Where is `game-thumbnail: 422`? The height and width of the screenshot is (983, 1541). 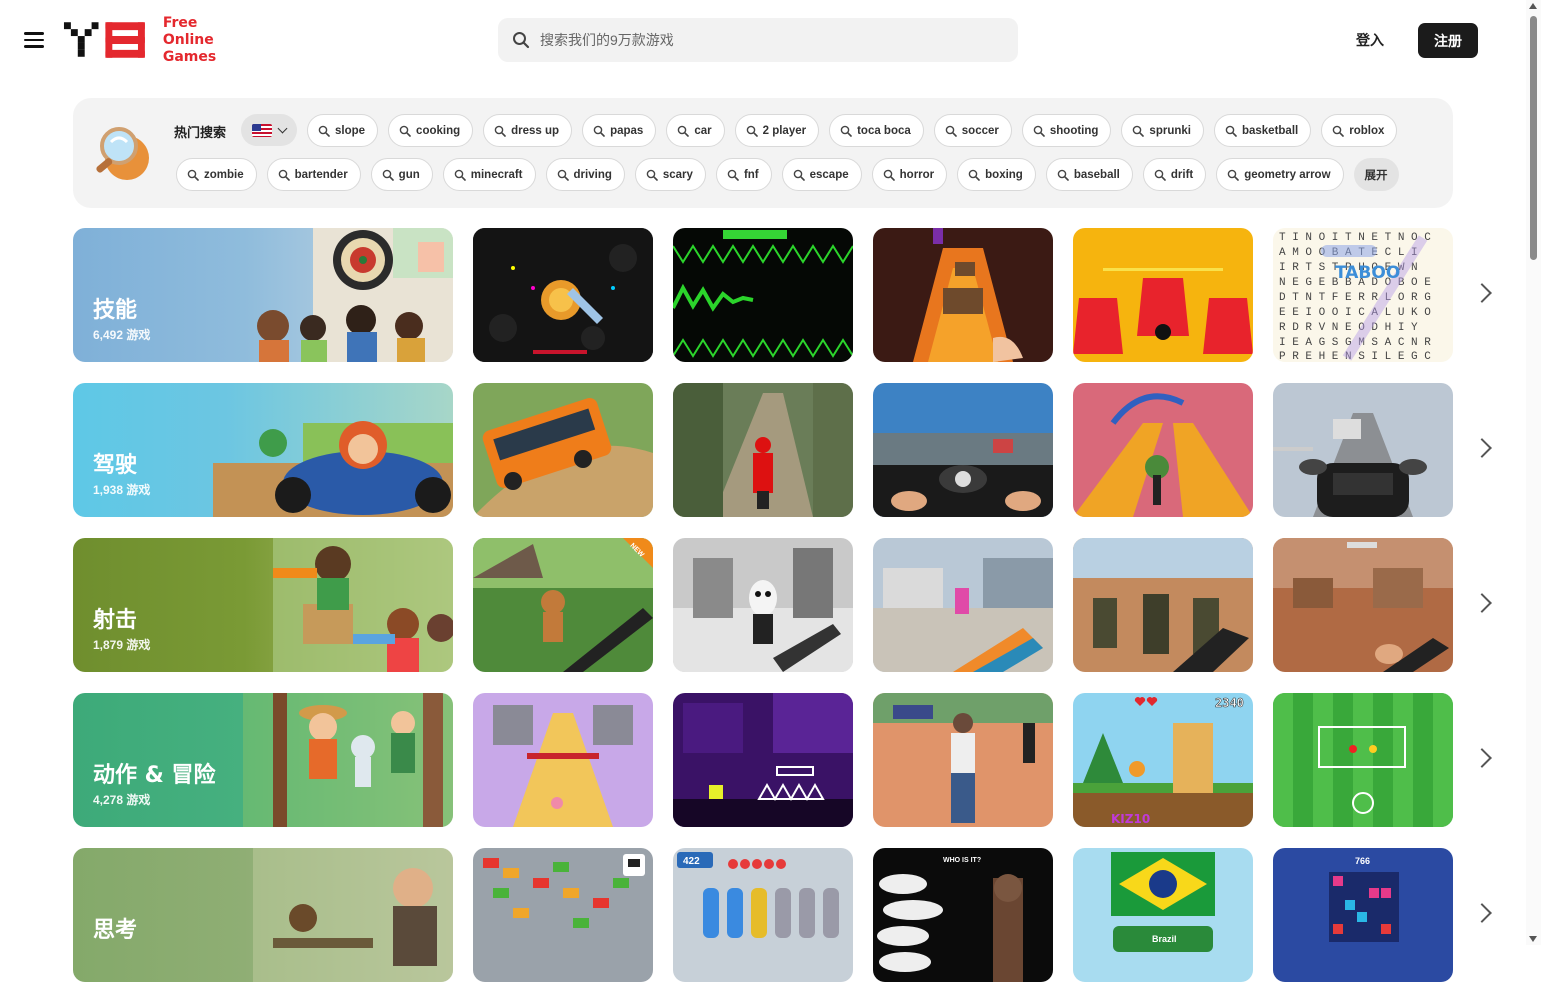
game-thumbnail: 422 is located at coordinates (763, 915).